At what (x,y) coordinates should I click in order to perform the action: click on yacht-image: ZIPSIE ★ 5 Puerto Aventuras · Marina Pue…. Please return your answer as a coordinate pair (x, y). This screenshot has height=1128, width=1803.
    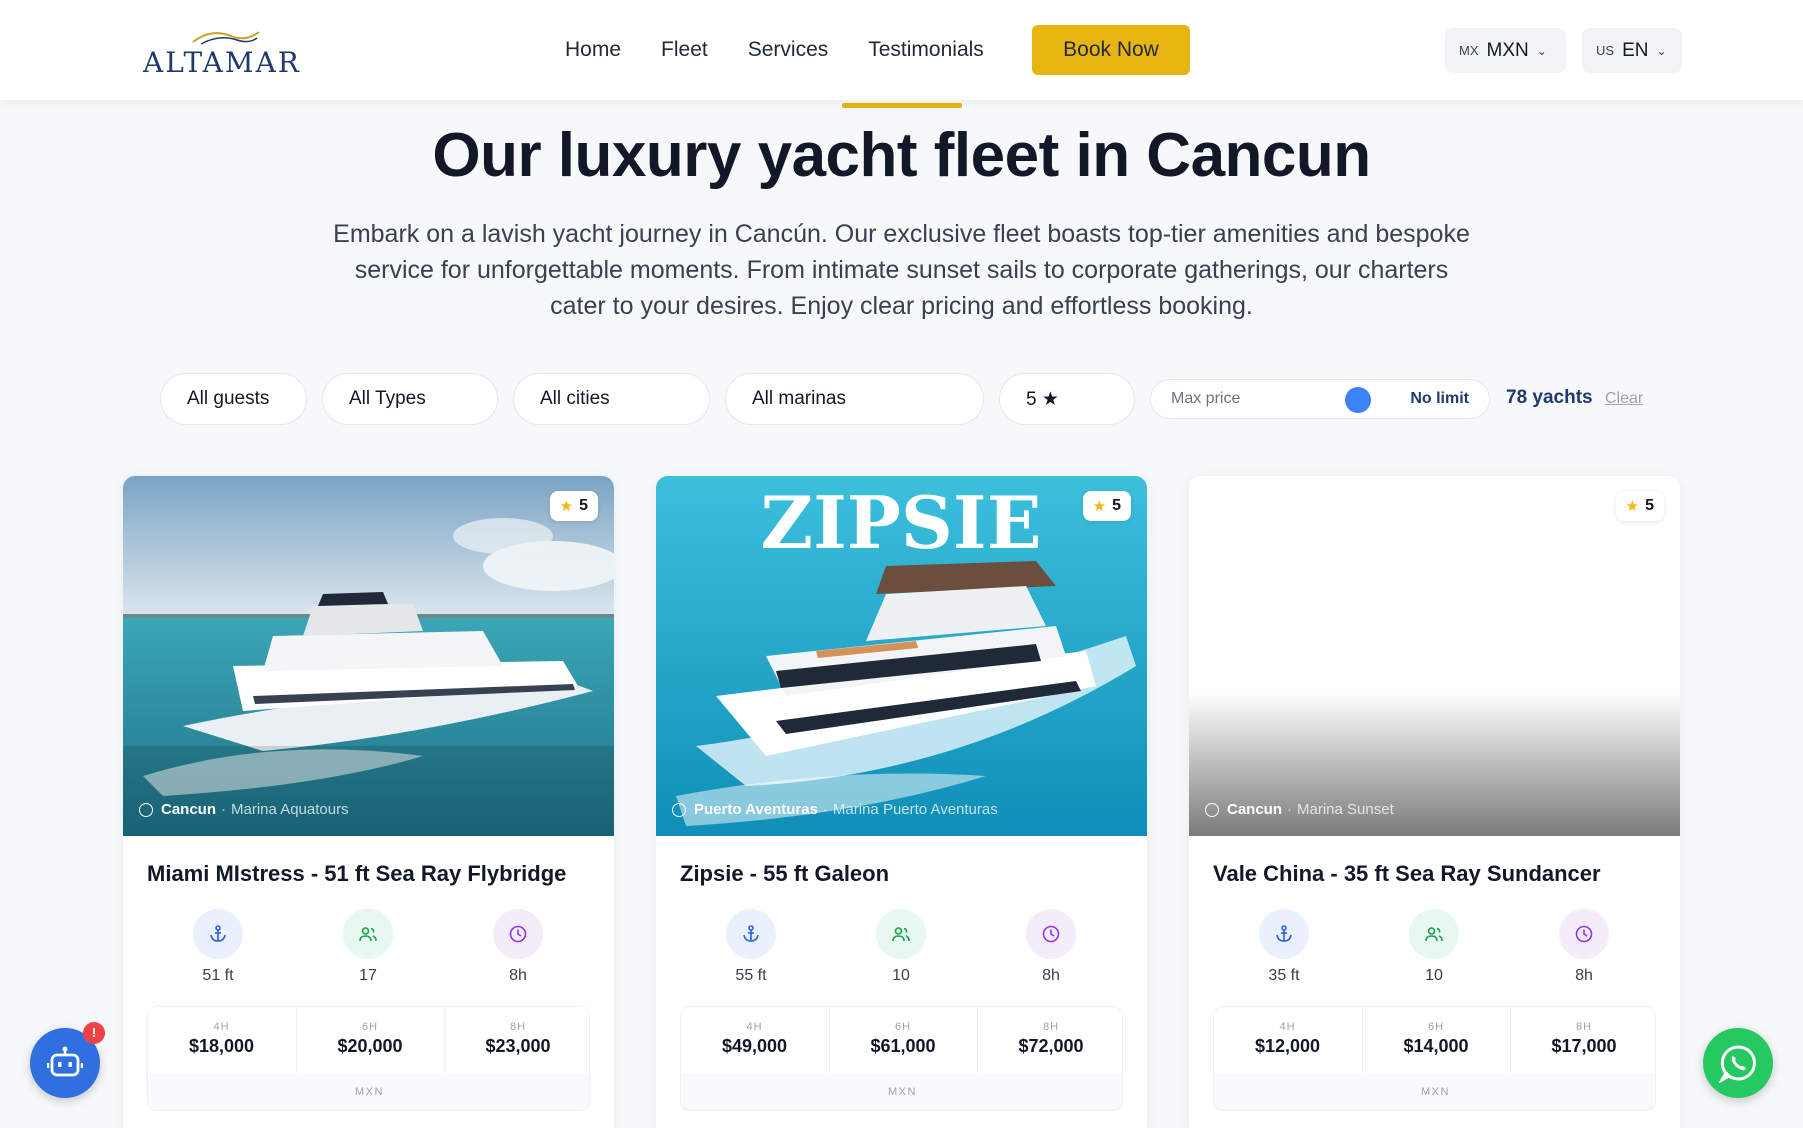
    Looking at the image, I should click on (901, 656).